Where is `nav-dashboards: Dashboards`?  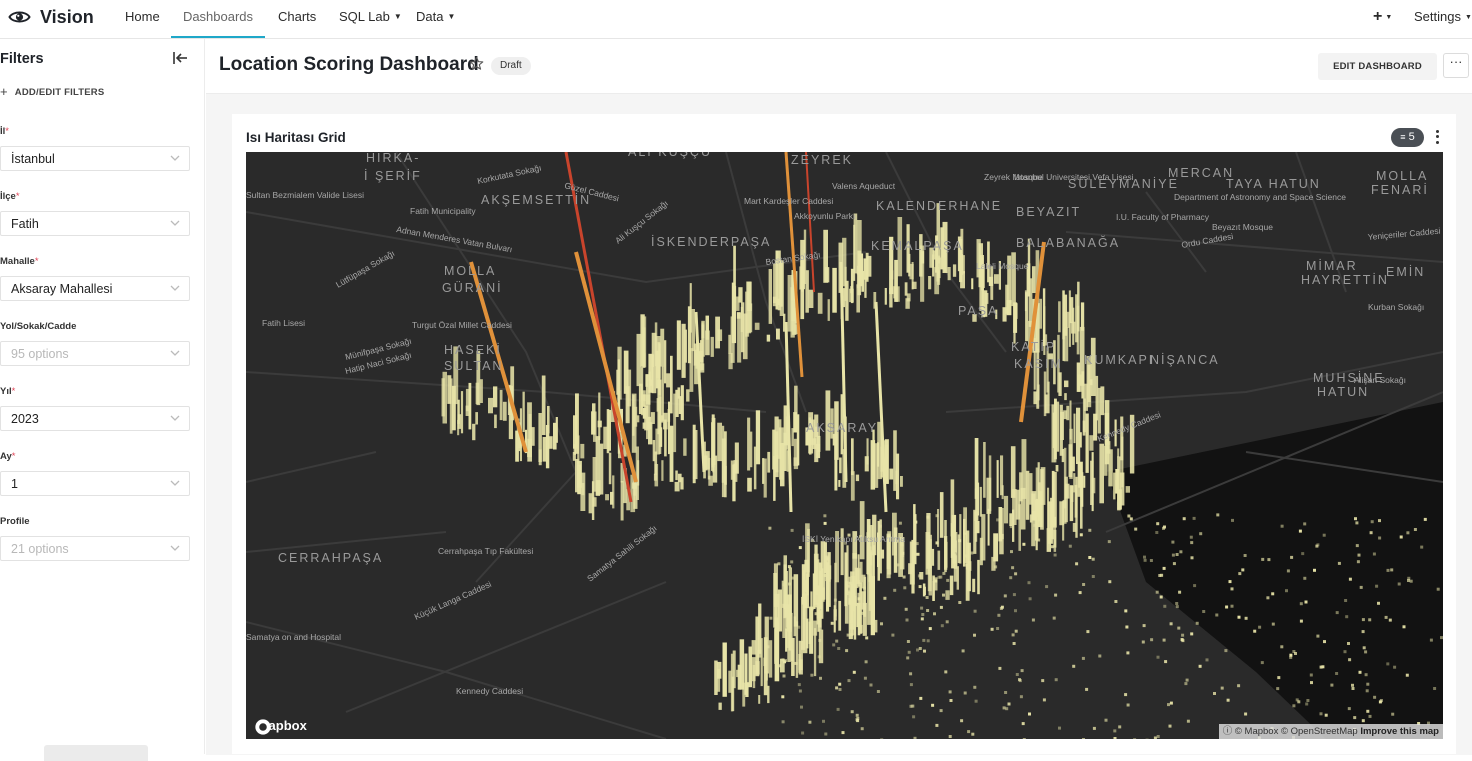 nav-dashboards: Dashboards is located at coordinates (218, 19).